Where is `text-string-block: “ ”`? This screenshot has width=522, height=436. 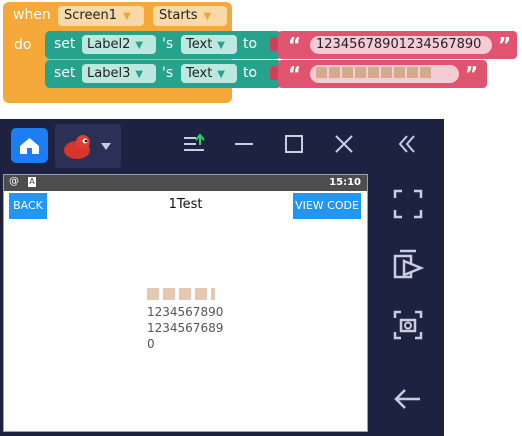
text-string-block: “ ” is located at coordinates (382, 74).